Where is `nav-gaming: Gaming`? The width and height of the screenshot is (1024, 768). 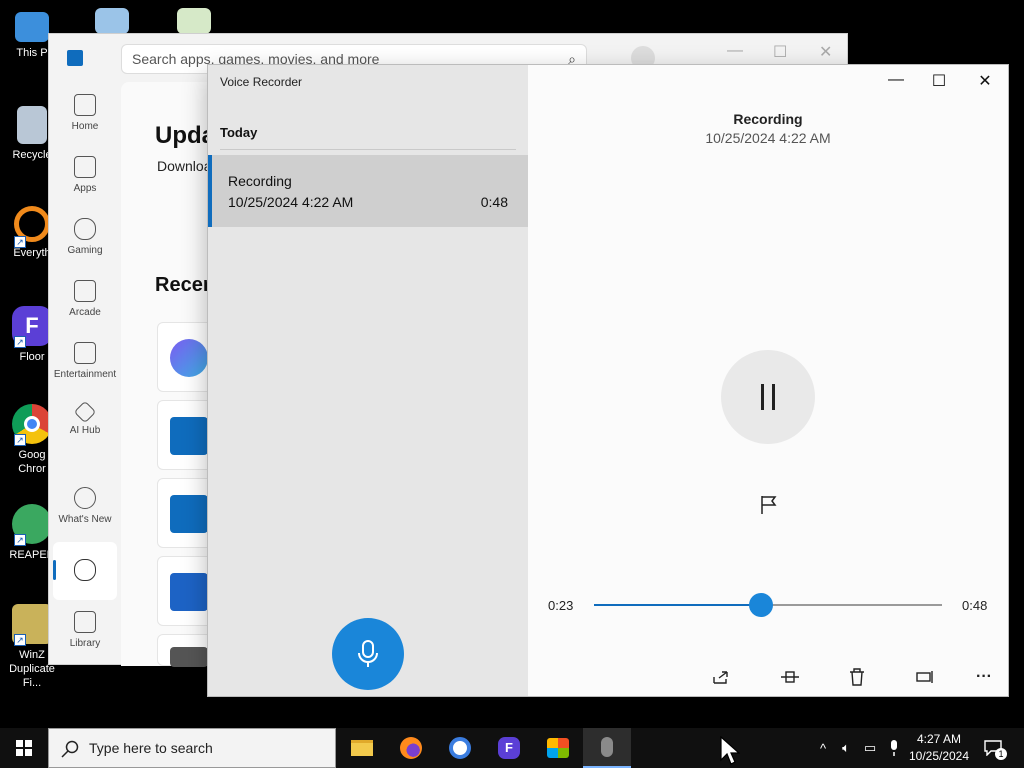
nav-gaming: Gaming is located at coordinates (85, 237).